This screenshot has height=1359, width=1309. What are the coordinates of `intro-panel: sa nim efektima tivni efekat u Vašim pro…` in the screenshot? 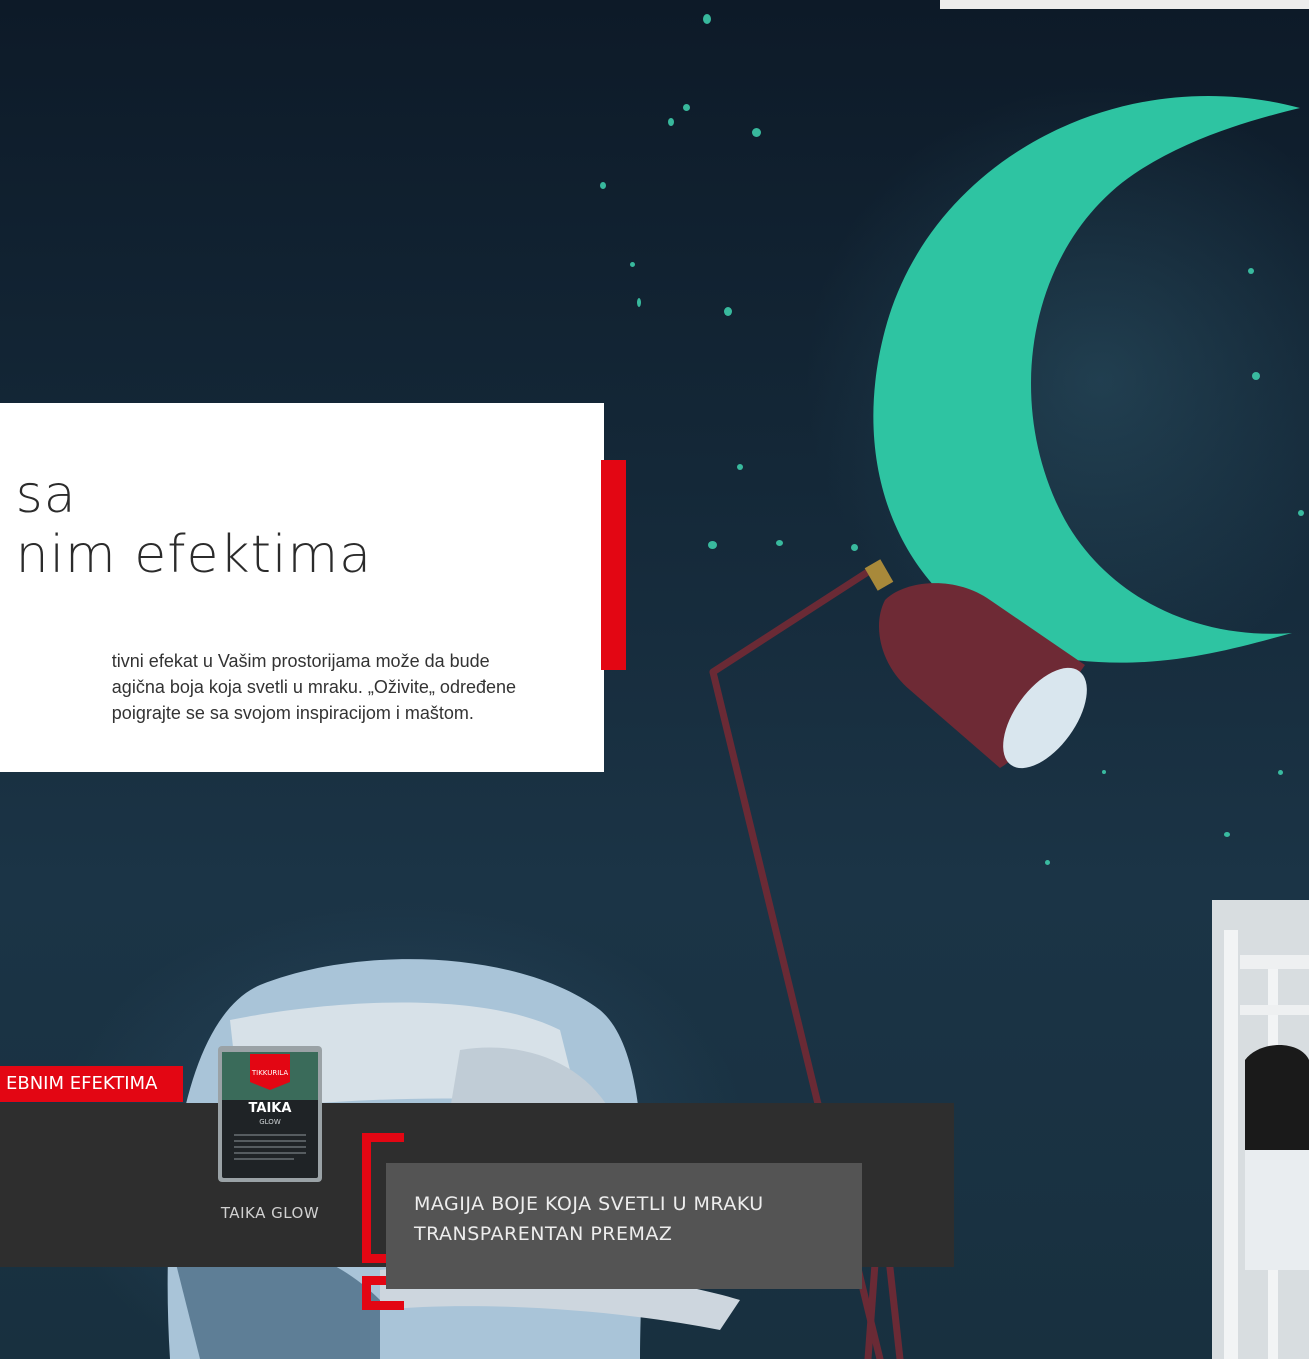 It's located at (302, 587).